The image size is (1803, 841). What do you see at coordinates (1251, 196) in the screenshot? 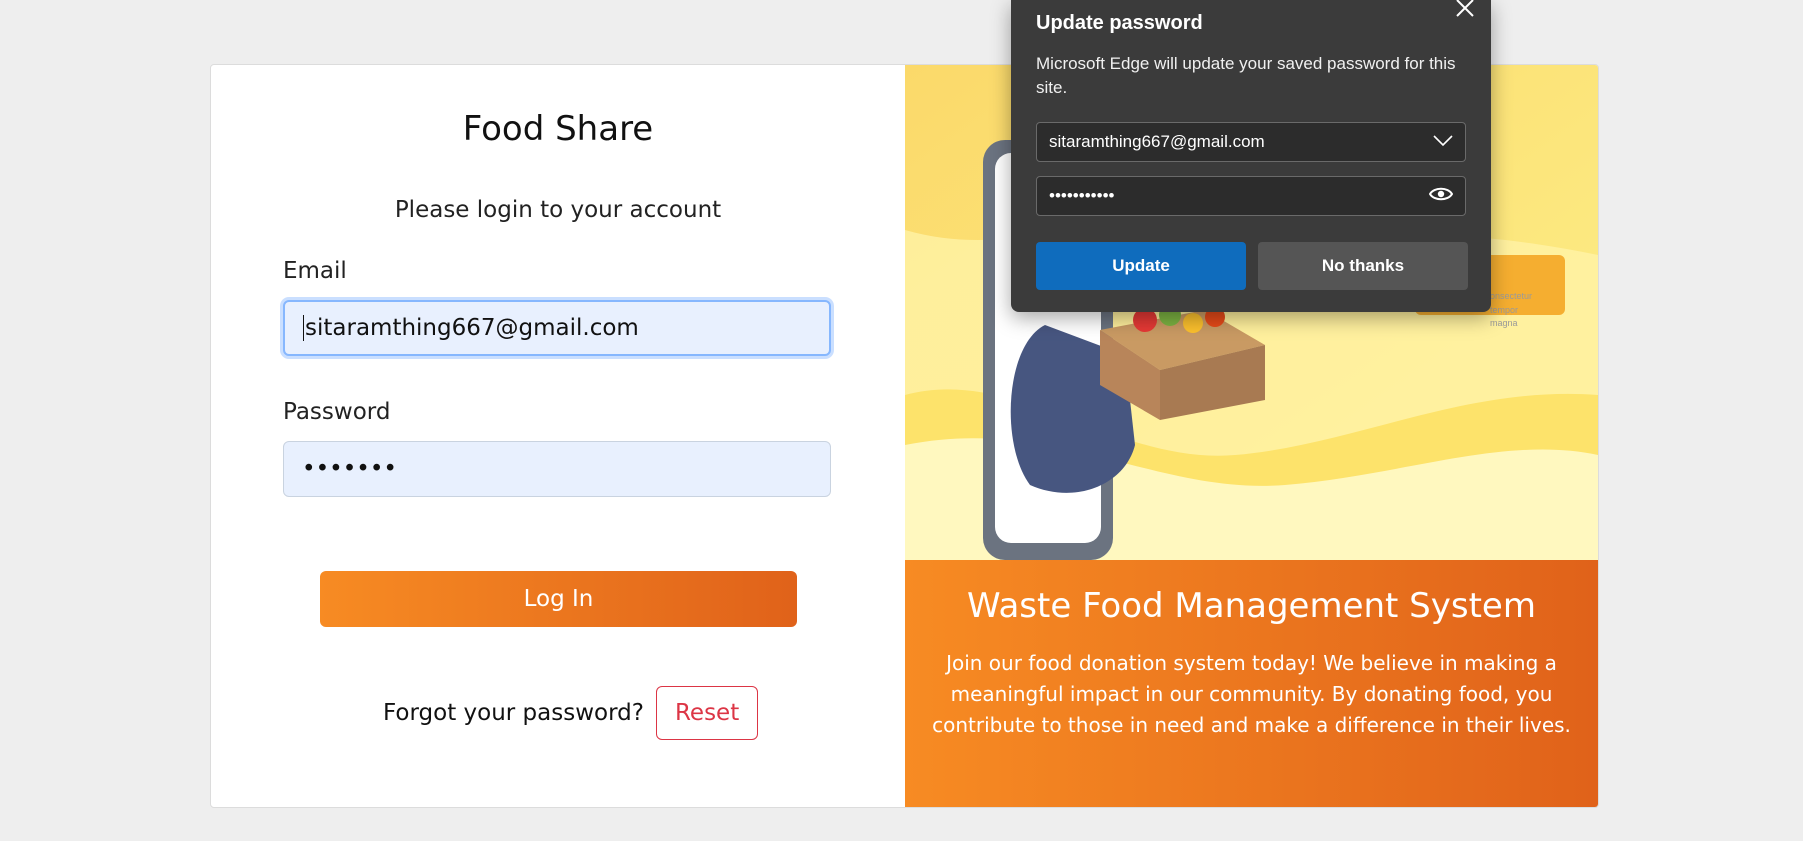
I see `popup-password-field: •••••••••••` at bounding box center [1251, 196].